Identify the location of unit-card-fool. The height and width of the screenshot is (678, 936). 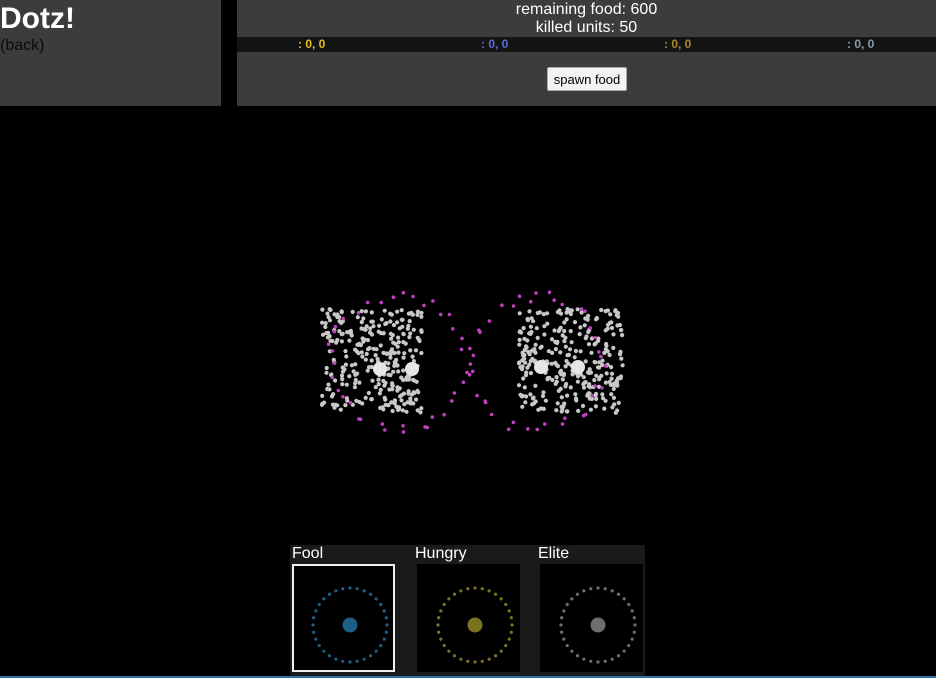
(343, 618).